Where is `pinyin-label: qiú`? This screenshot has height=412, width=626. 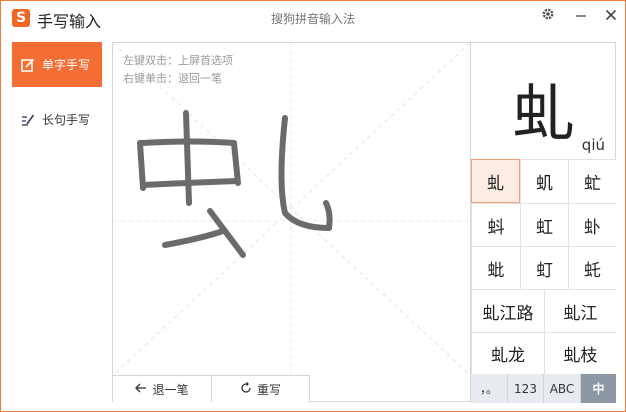 pinyin-label: qiú is located at coordinates (593, 145).